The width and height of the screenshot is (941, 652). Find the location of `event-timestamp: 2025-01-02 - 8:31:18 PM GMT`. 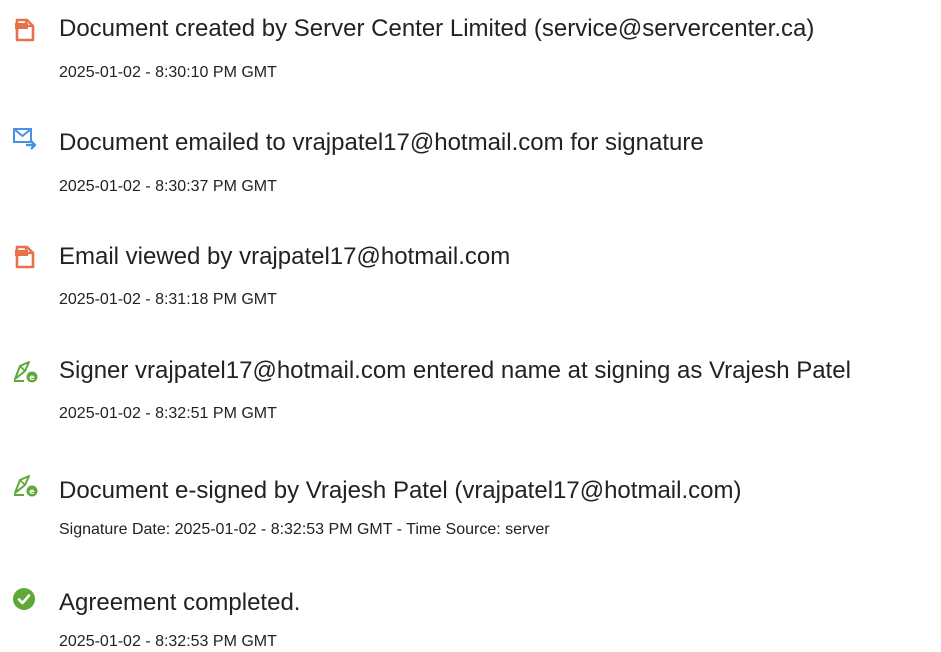

event-timestamp: 2025-01-02 - 8:31:18 PM GMT is located at coordinates (168, 299).